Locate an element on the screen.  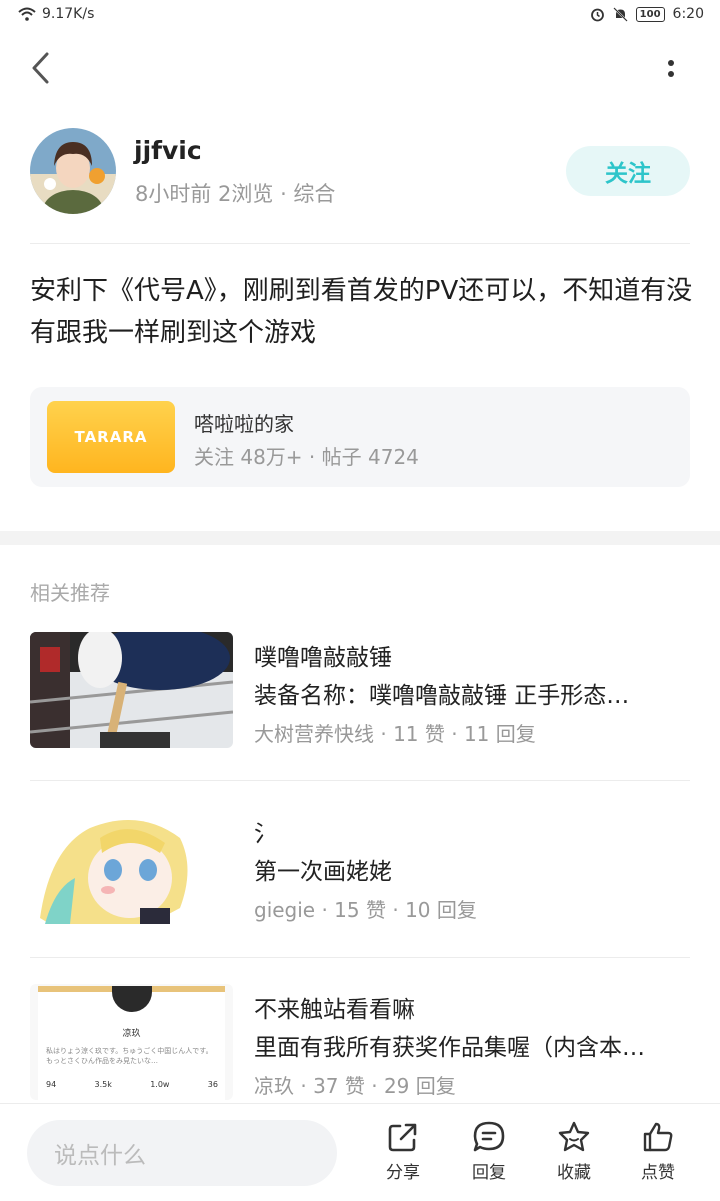
thumb-stat: 36 is located at coordinates (212, 1084).